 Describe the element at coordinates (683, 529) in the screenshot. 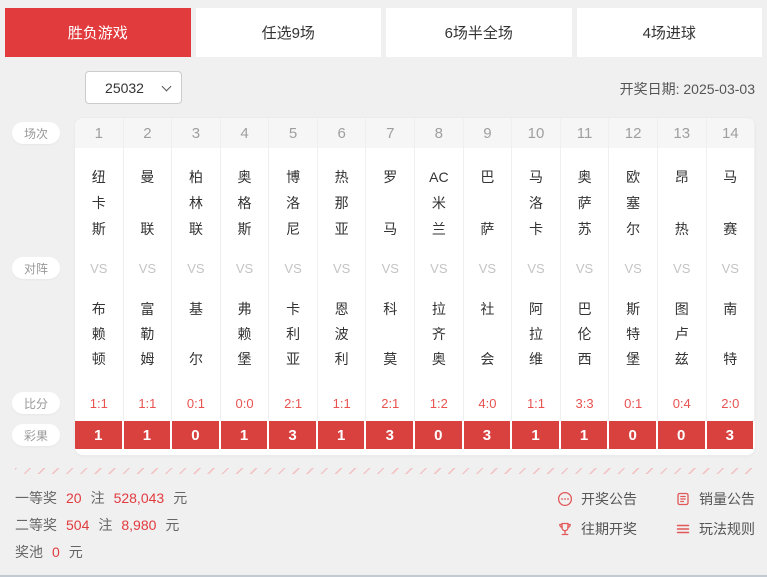

I see `rules-lines-icon` at that location.